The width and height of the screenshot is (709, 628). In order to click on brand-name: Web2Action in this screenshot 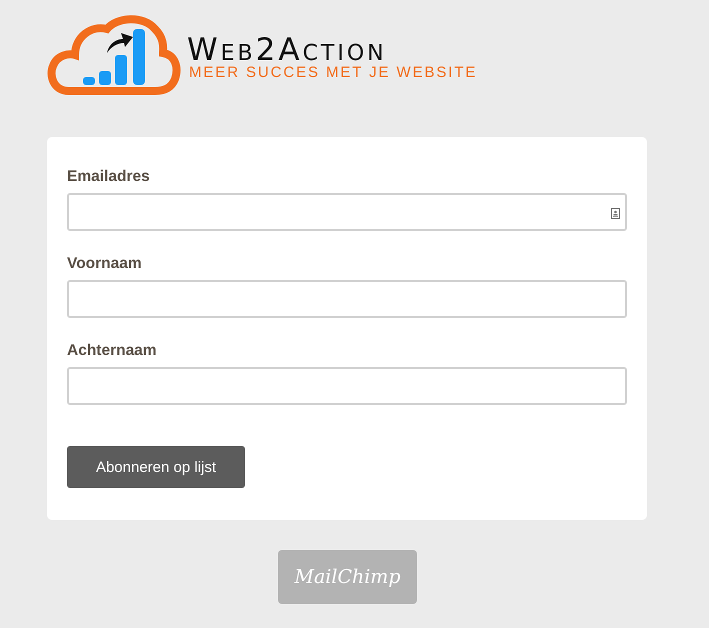, I will do `click(287, 49)`.